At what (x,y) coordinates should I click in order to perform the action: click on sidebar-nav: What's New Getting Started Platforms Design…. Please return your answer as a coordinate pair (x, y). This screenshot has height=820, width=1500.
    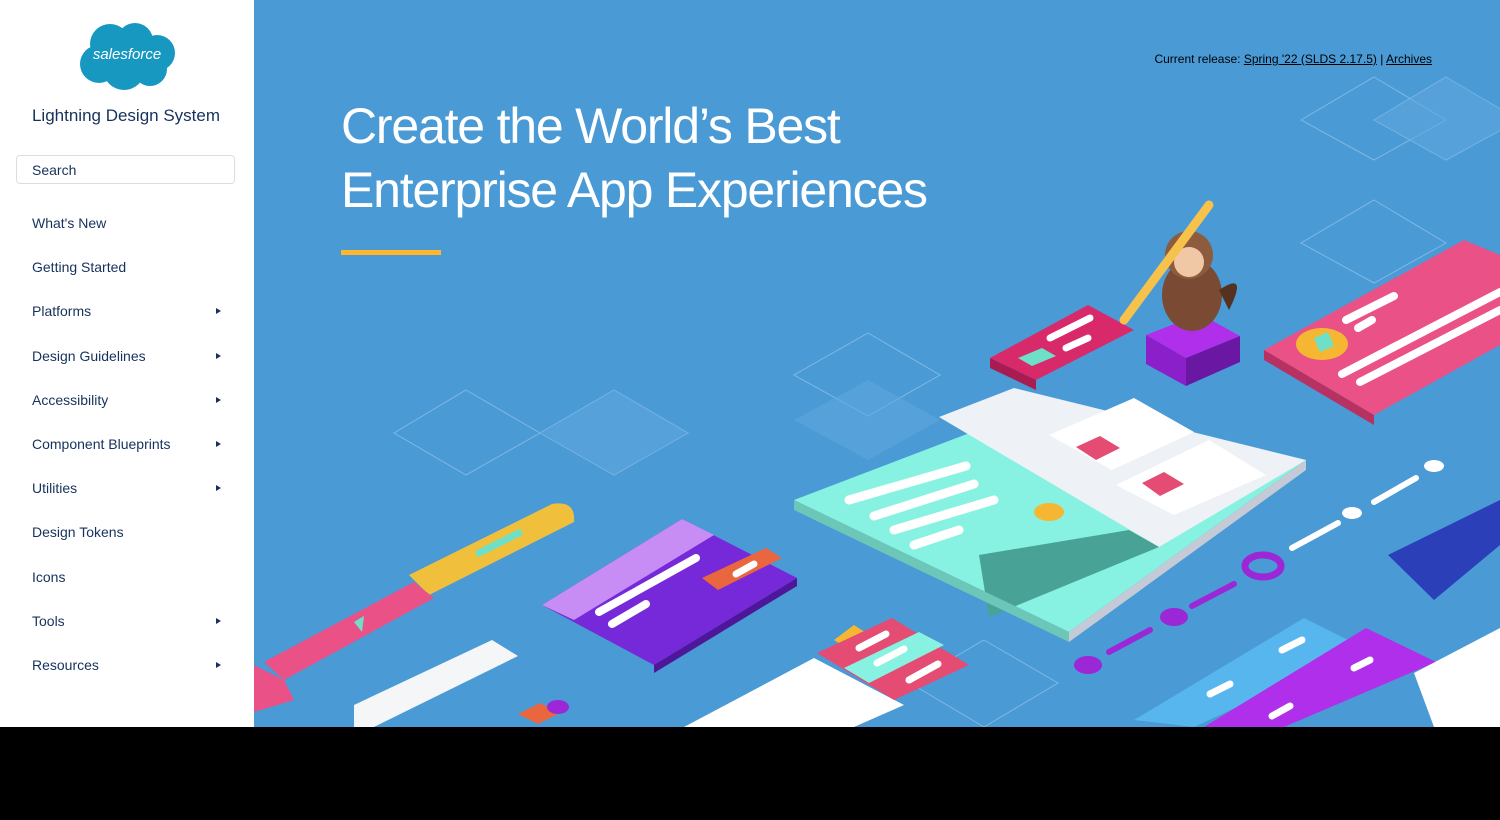
    Looking at the image, I should click on (127, 444).